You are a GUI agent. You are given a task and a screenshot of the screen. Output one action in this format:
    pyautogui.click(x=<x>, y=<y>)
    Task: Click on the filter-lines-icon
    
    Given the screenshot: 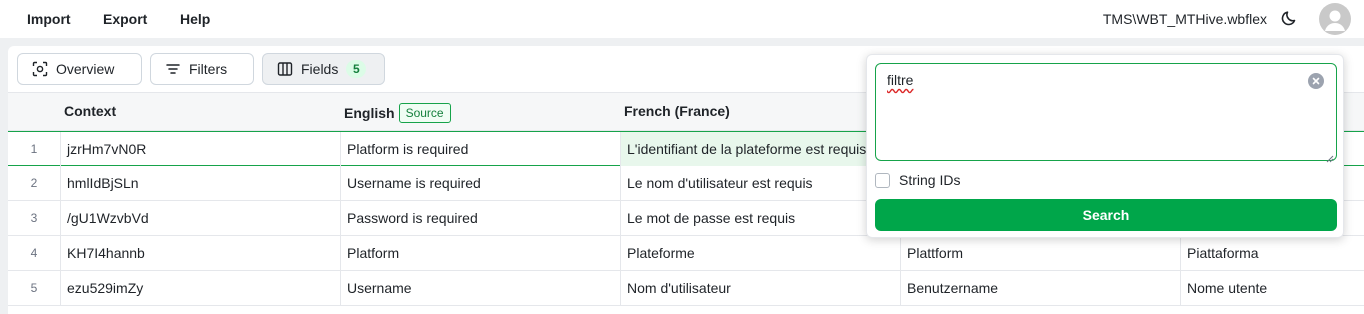 What is the action you would take?
    pyautogui.click(x=173, y=69)
    